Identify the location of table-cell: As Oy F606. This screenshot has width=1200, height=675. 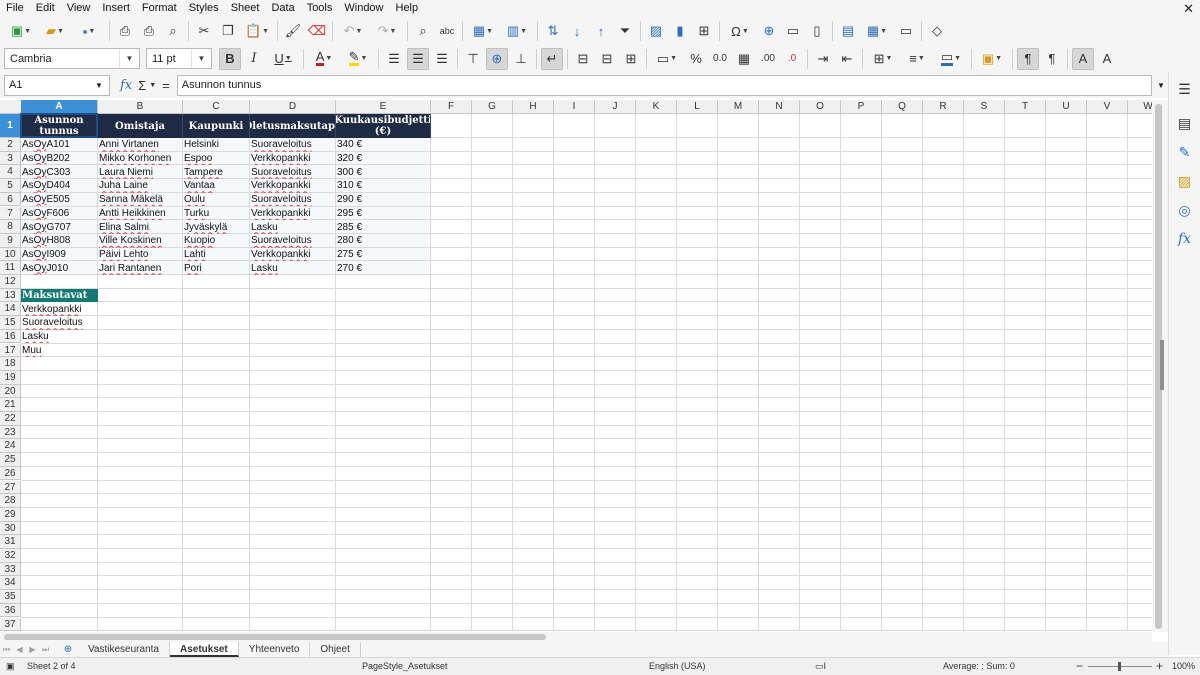
(59, 214).